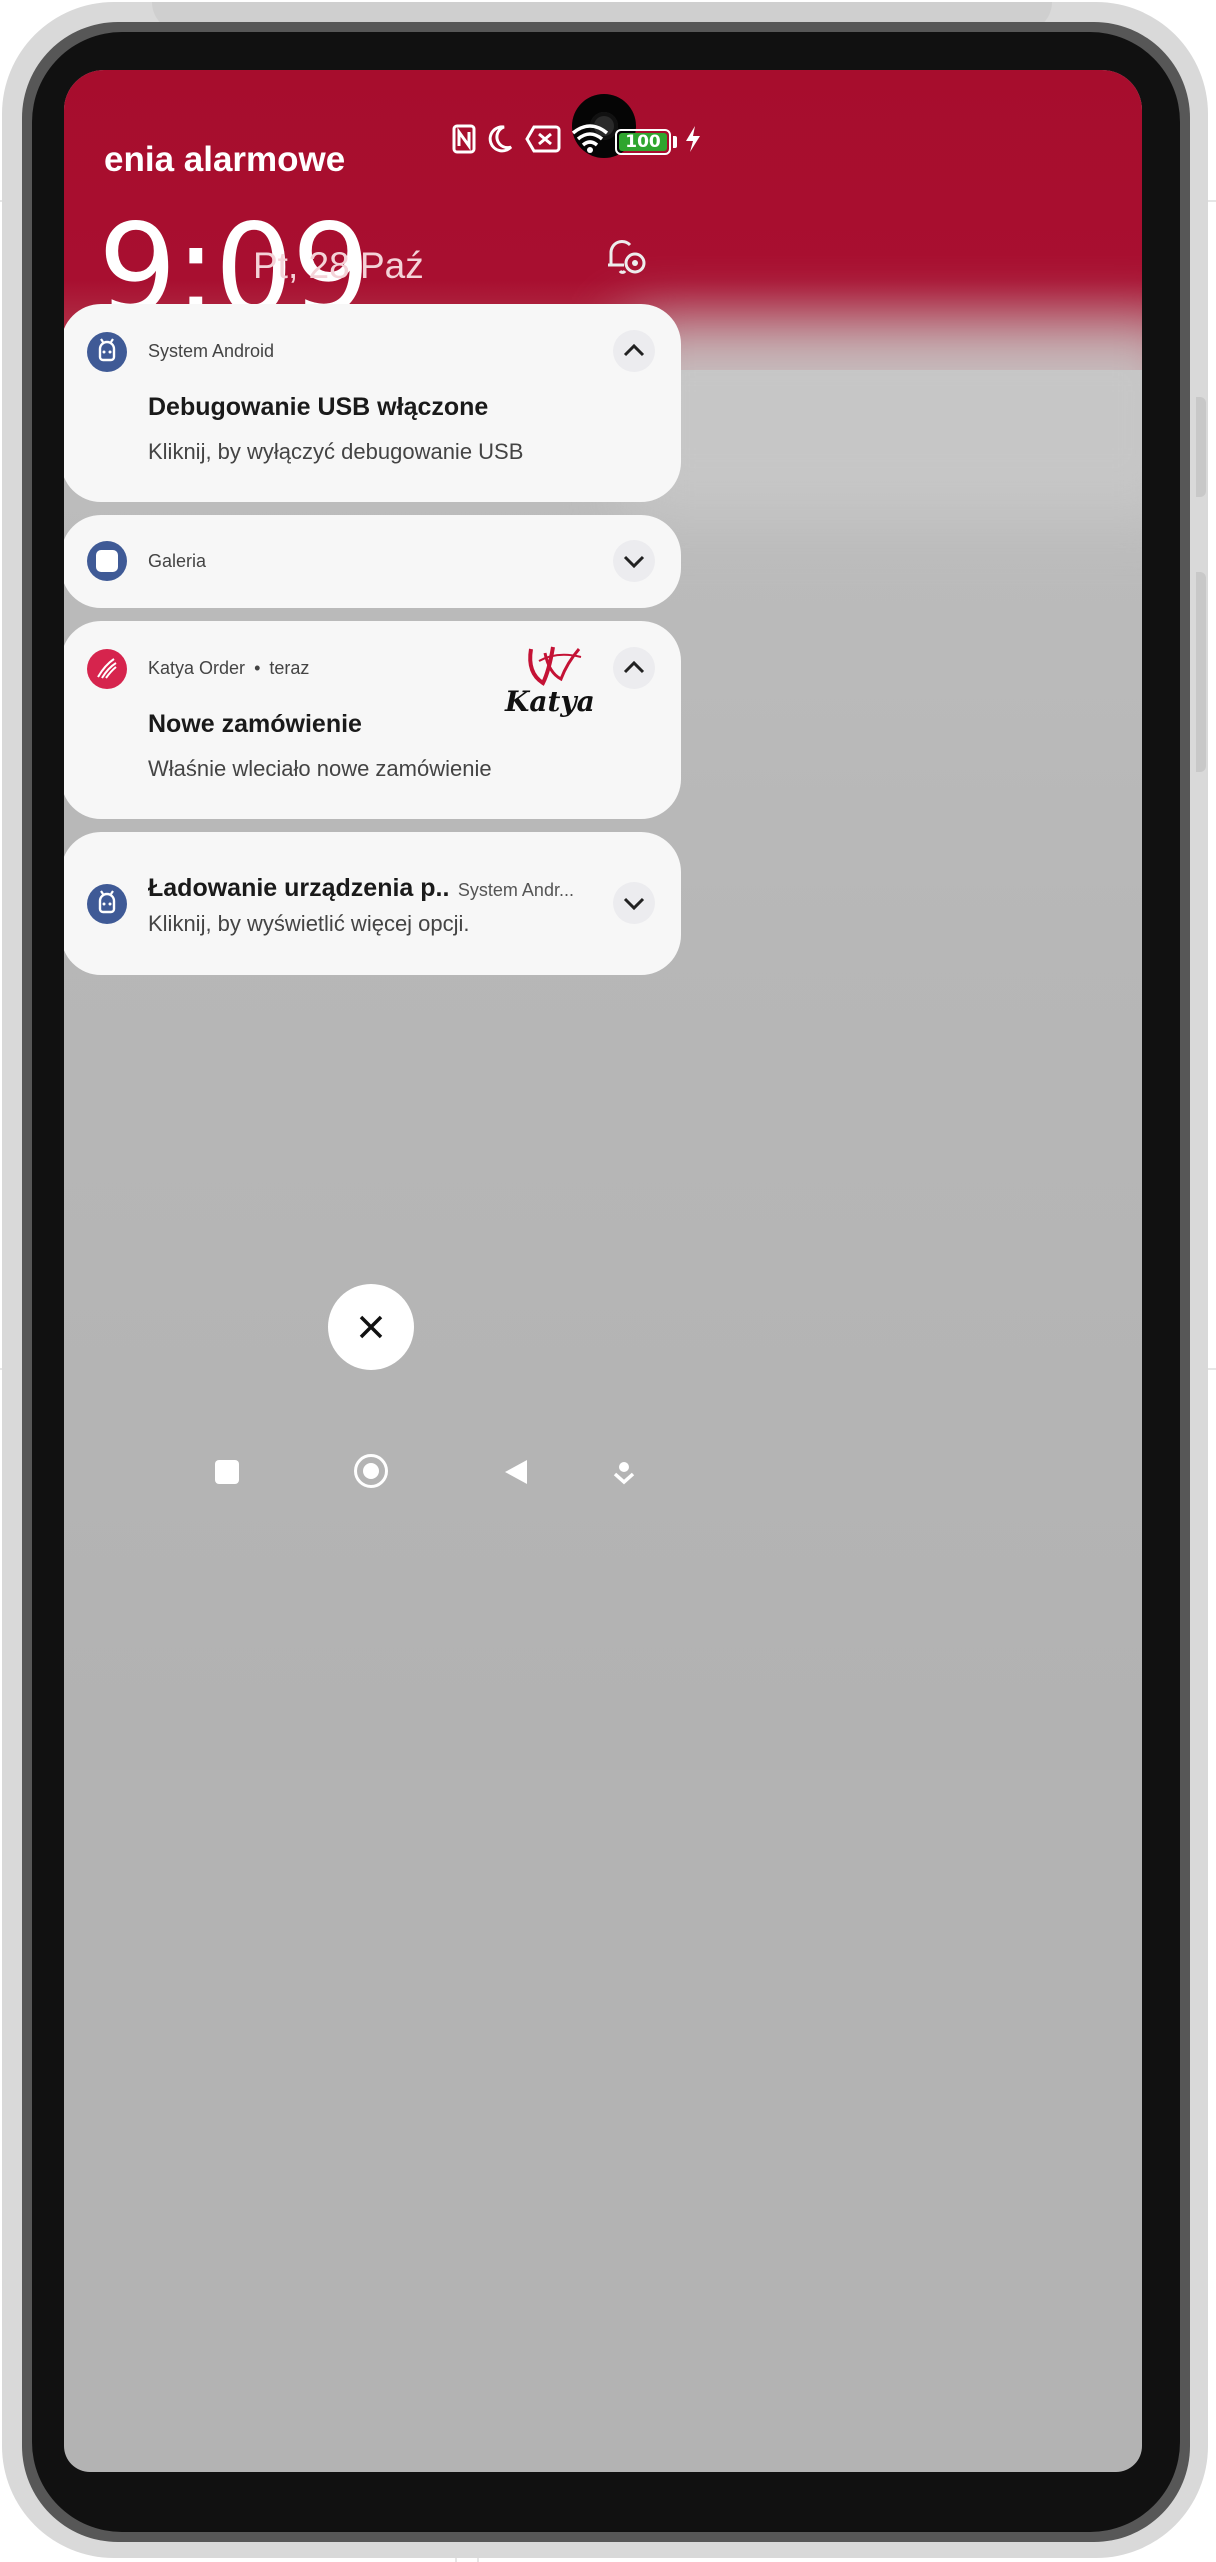 This screenshot has height=2562, width=1216. I want to click on recents-square-icon, so click(227, 1472).